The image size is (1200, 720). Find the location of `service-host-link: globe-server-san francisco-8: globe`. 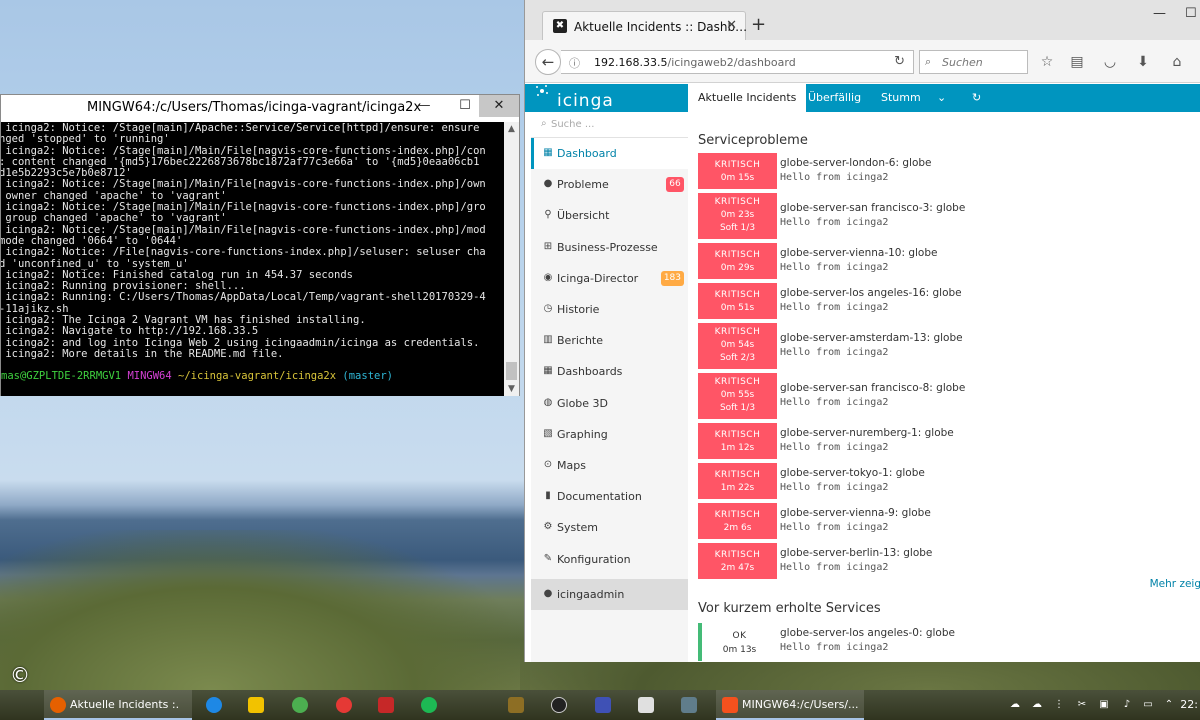

service-host-link: globe-server-san francisco-8: globe is located at coordinates (872, 388).